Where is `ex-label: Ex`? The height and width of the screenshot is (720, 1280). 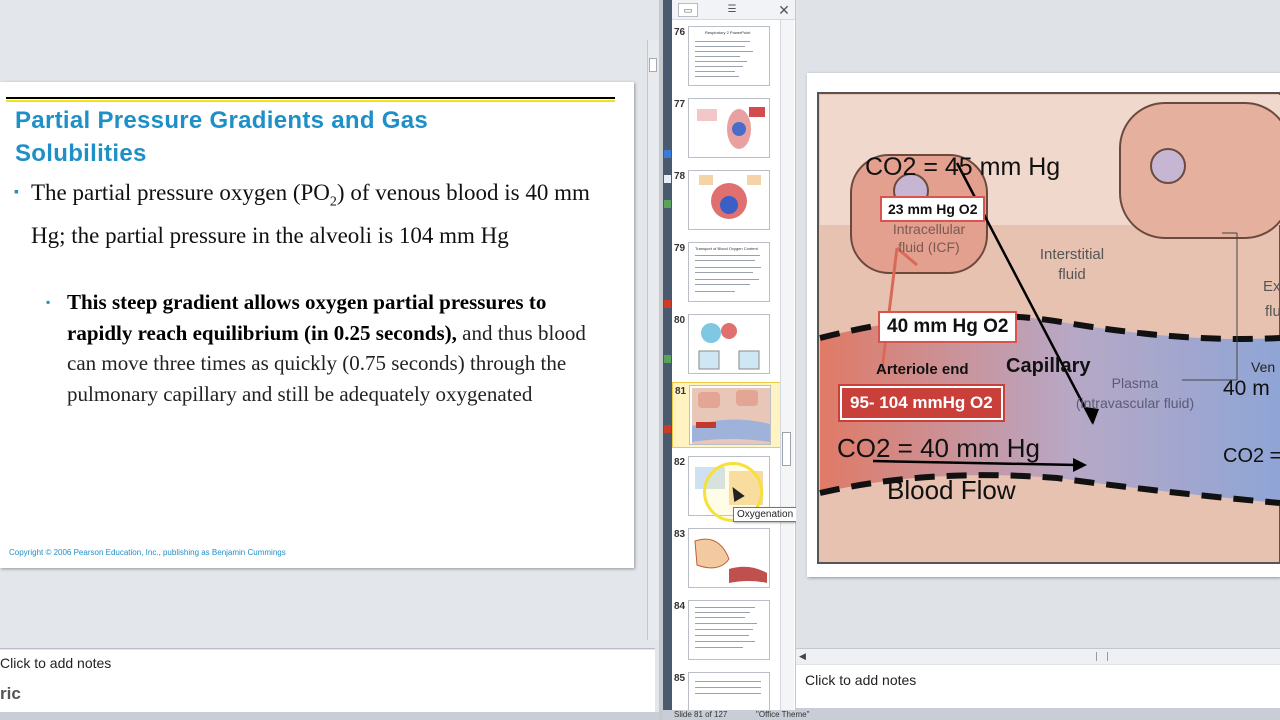 ex-label: Ex is located at coordinates (1271, 286).